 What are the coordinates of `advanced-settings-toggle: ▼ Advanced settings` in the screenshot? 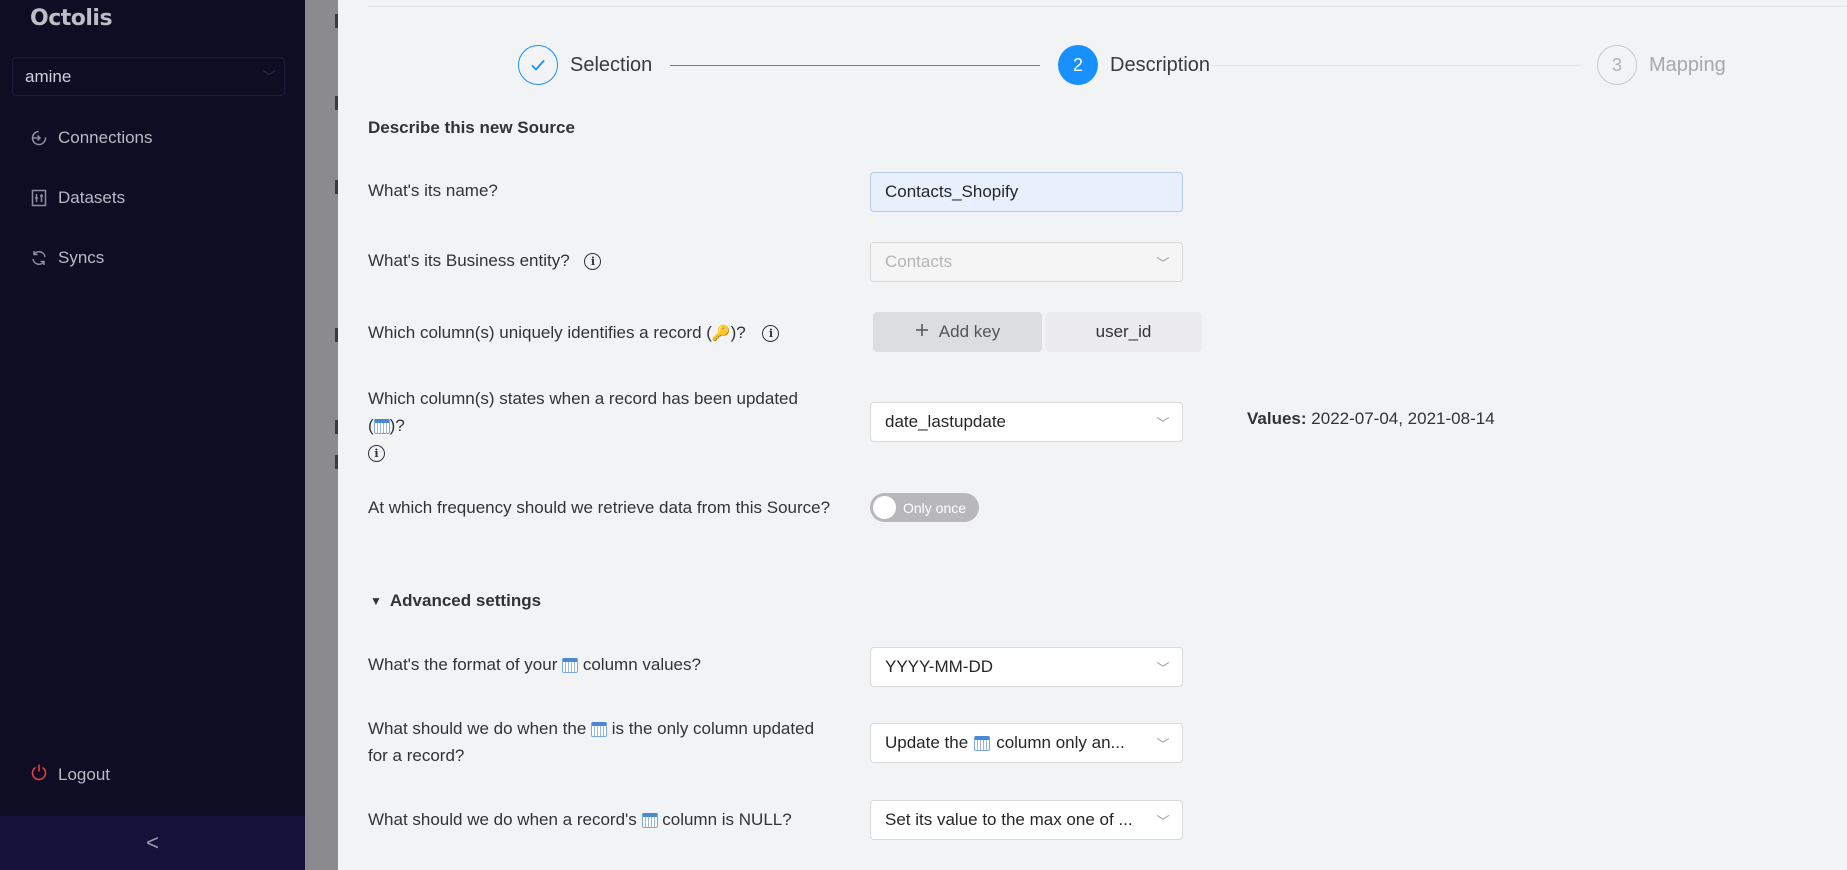 It's located at (455, 601).